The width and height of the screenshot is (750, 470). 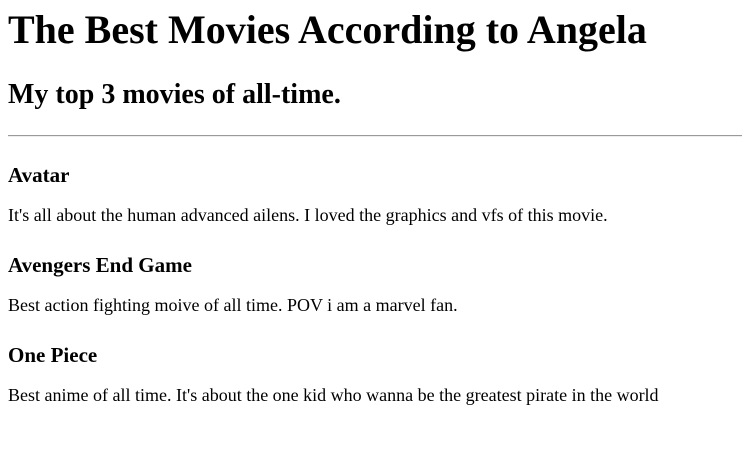 I want to click on divider, so click(x=375, y=136).